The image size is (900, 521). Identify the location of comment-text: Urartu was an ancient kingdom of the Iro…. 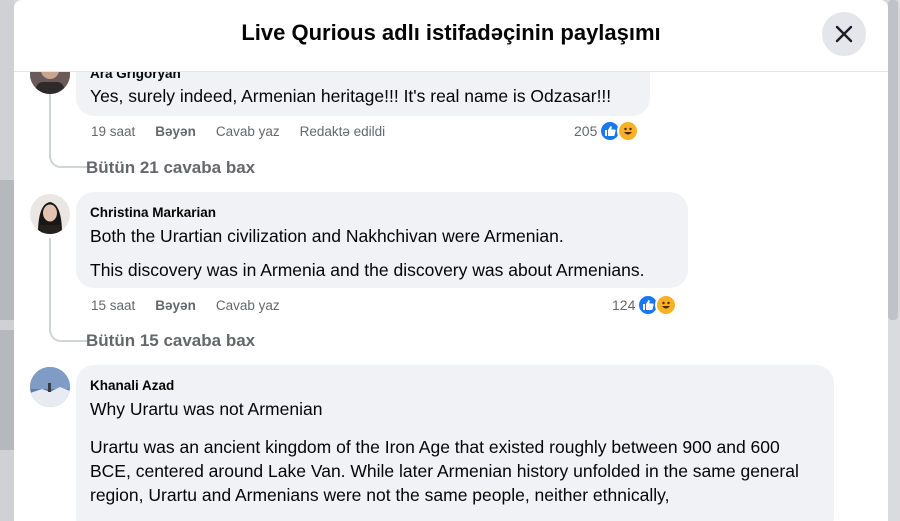
(444, 471).